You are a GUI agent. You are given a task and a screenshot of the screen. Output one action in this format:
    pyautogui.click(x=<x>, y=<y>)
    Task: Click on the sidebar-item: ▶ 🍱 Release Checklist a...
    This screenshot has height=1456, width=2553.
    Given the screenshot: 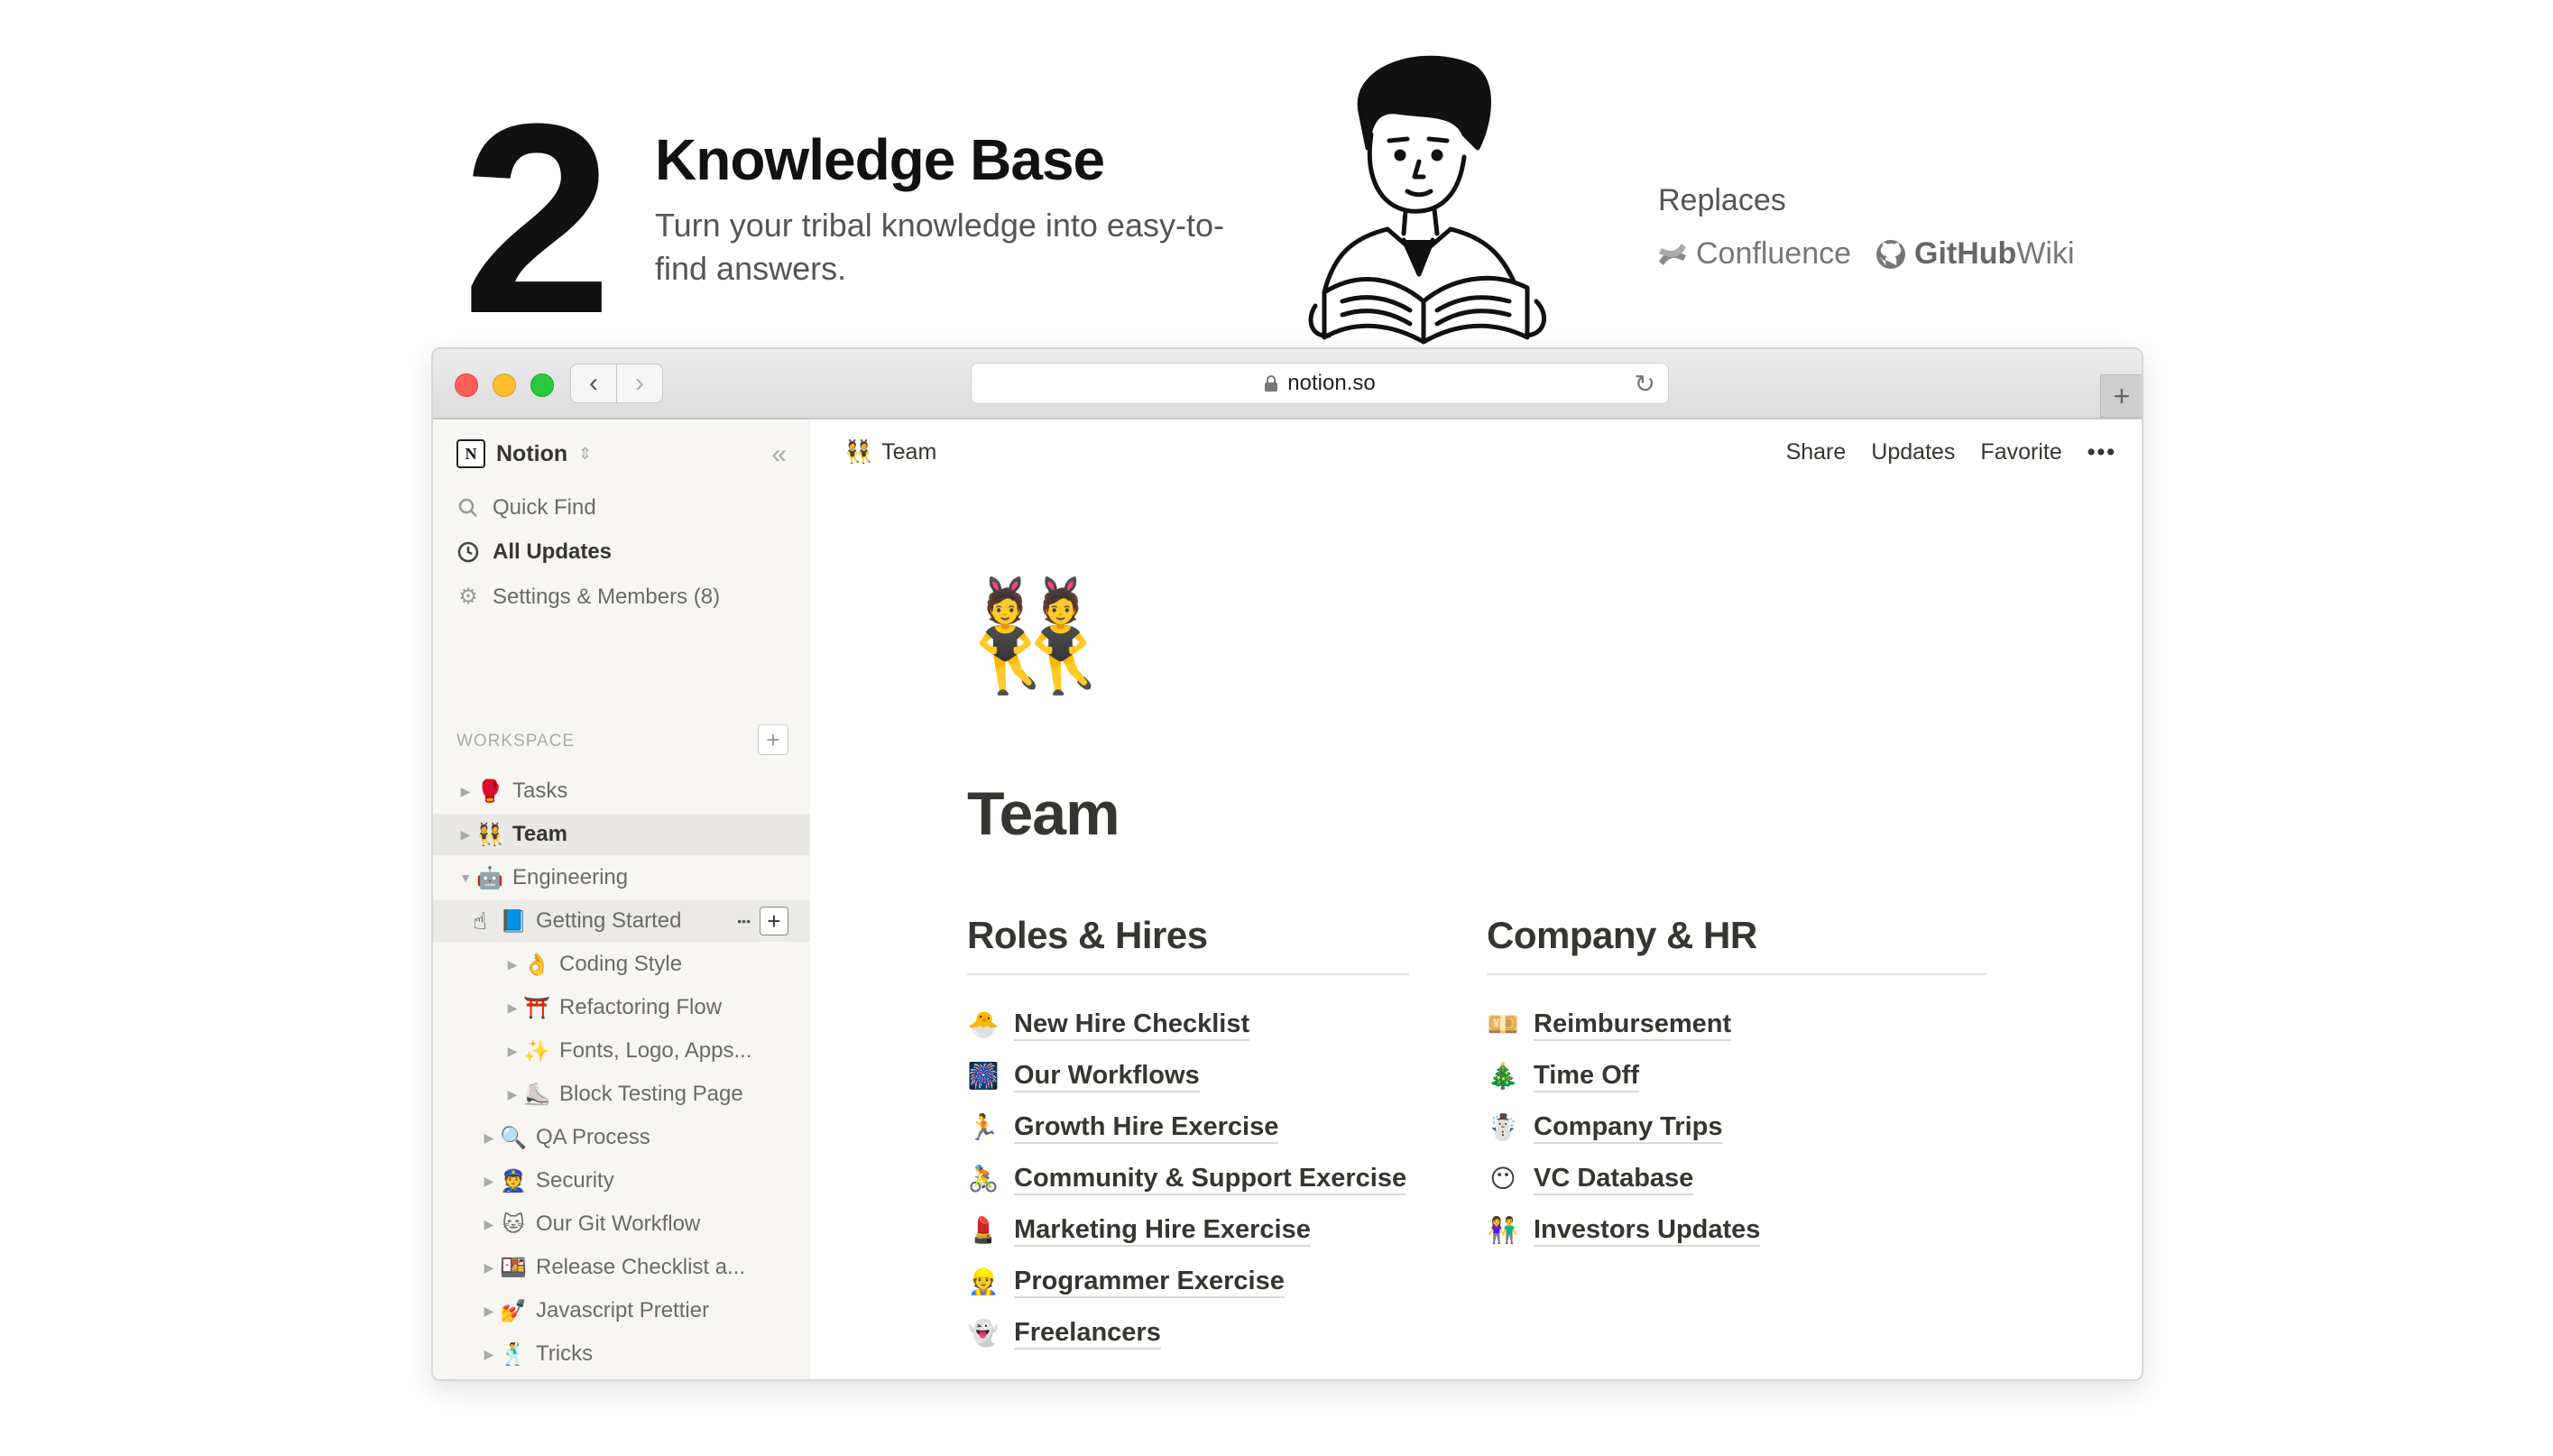 What is the action you would take?
    pyautogui.click(x=621, y=1267)
    